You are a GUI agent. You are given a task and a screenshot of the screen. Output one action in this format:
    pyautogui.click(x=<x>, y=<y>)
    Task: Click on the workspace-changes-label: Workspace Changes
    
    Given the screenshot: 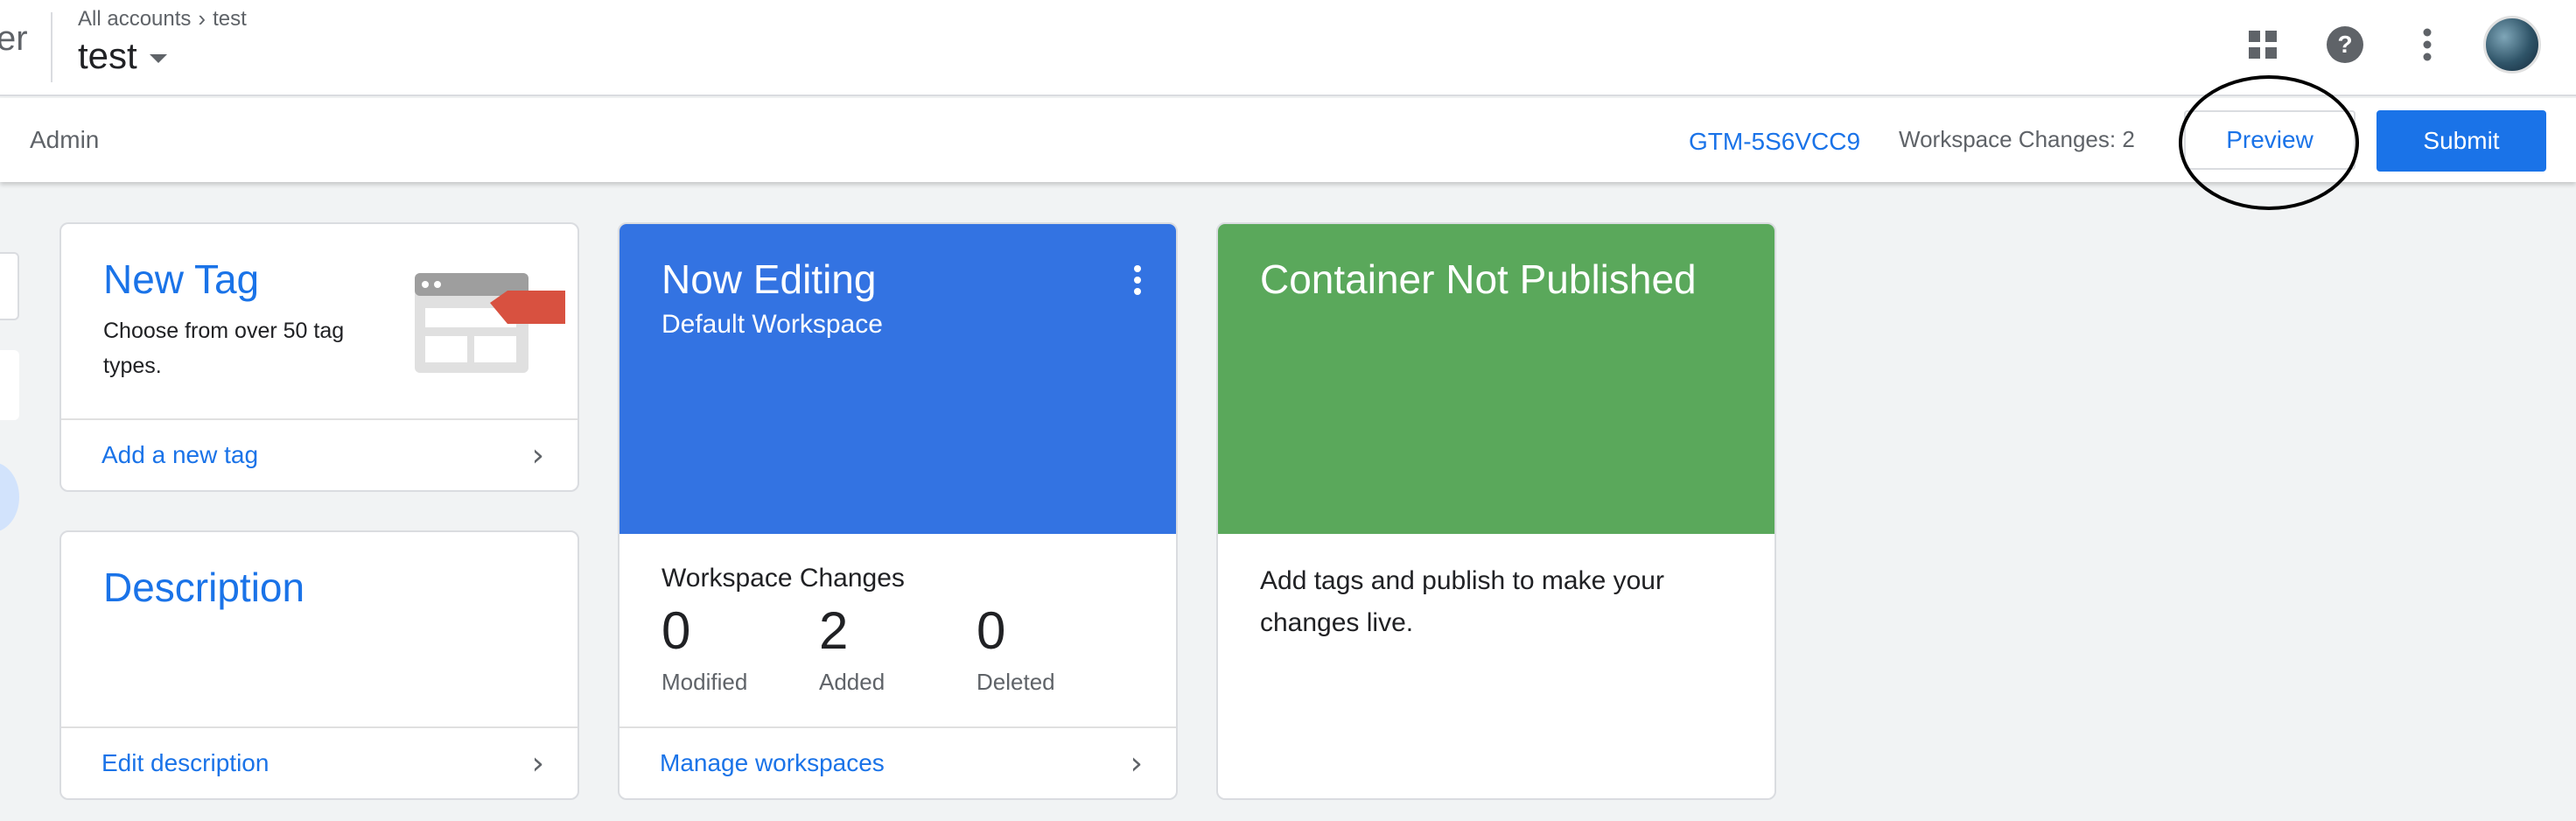 What is the action you would take?
    pyautogui.click(x=783, y=578)
    